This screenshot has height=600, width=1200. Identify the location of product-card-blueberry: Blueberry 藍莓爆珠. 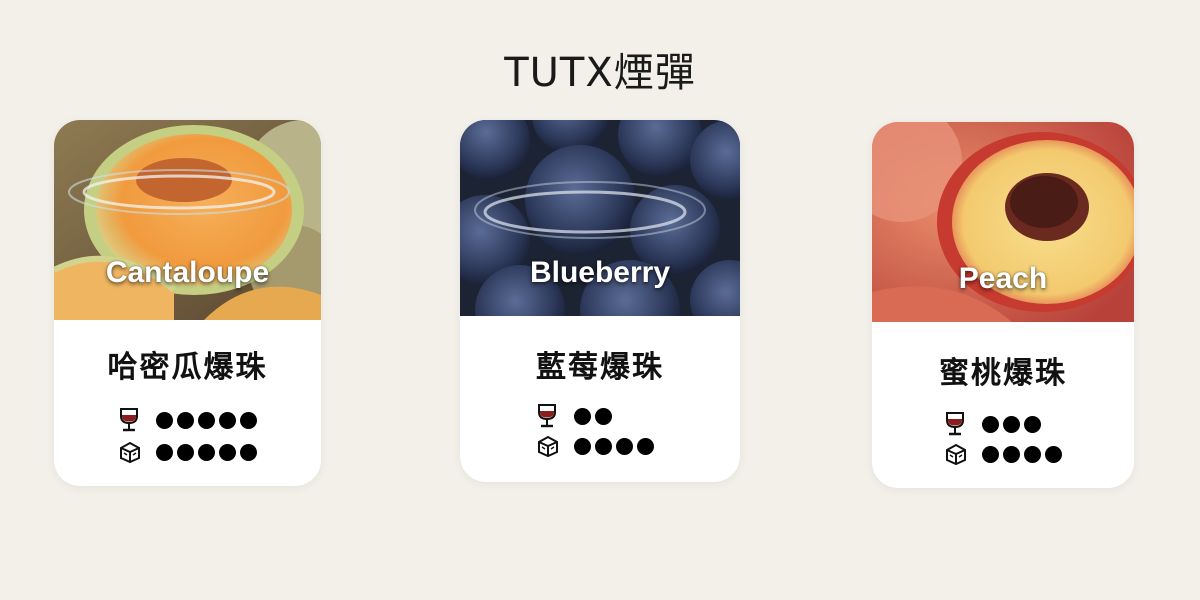
(600, 301).